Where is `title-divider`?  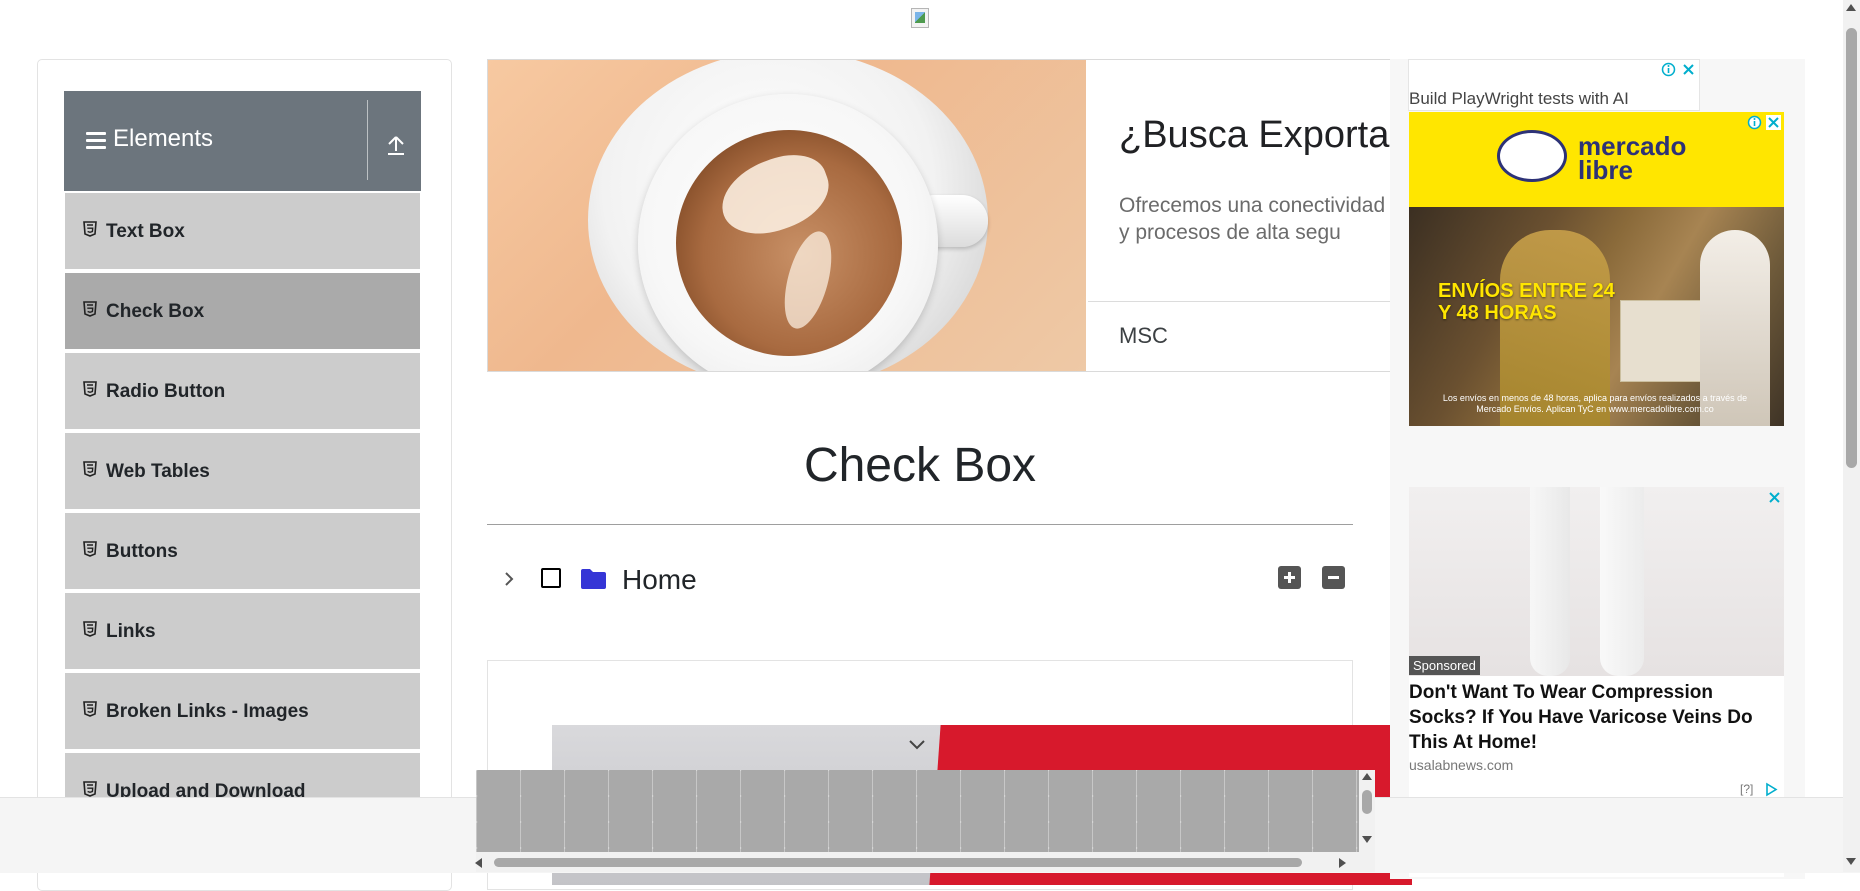
title-divider is located at coordinates (920, 524).